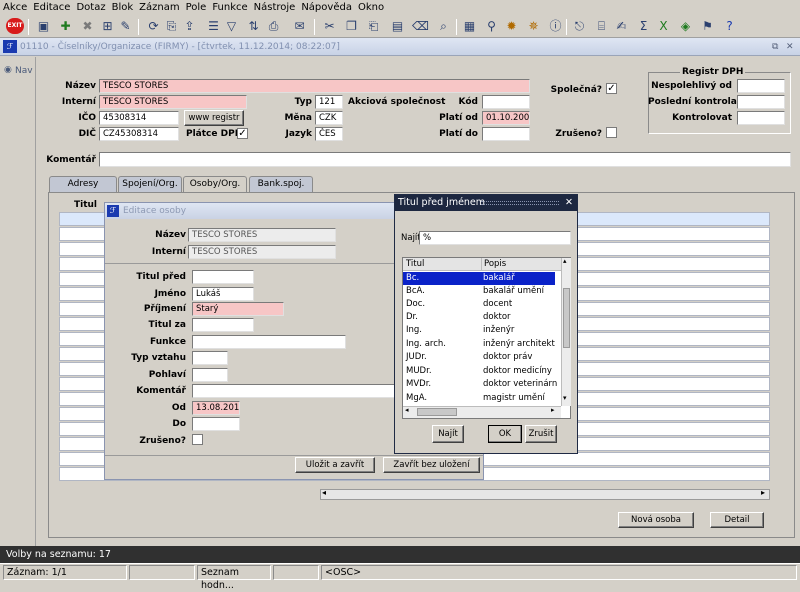 The width and height of the screenshot is (800, 592). I want to click on print-icon: ⎙, so click(273, 26).